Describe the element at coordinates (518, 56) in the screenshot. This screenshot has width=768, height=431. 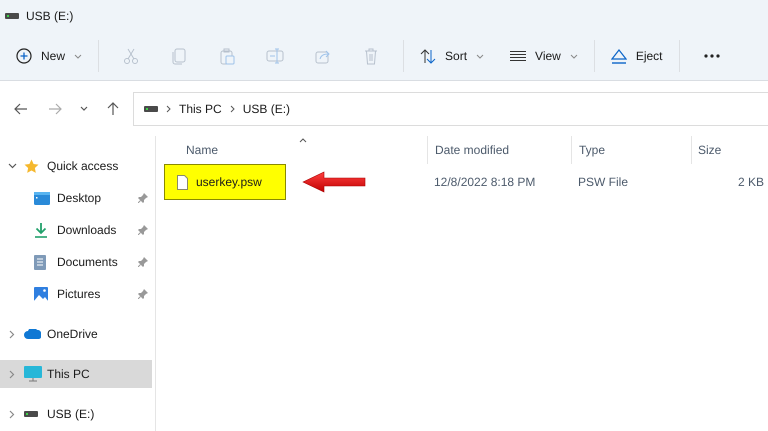
I see `lines-icon` at that location.